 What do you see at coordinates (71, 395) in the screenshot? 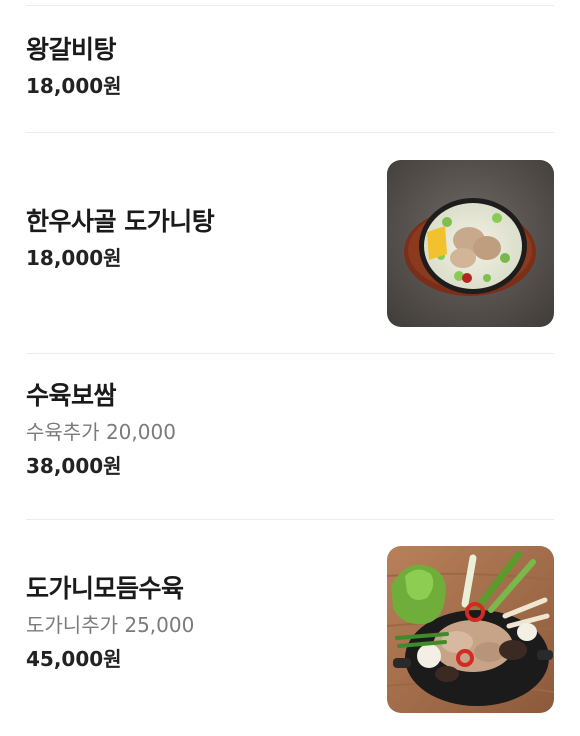
I see `menu-item-name: 수육보쌈` at bounding box center [71, 395].